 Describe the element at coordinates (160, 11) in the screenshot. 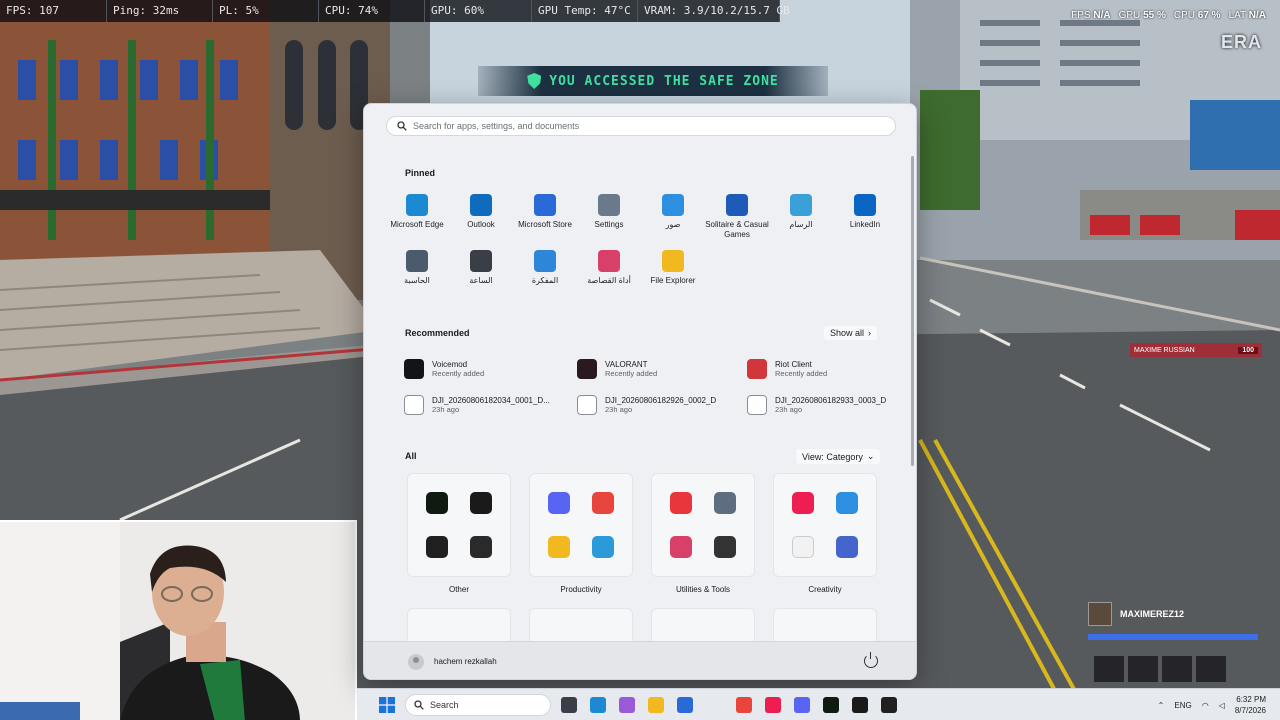

I see `ping-stat: Ping: 32ms` at that location.